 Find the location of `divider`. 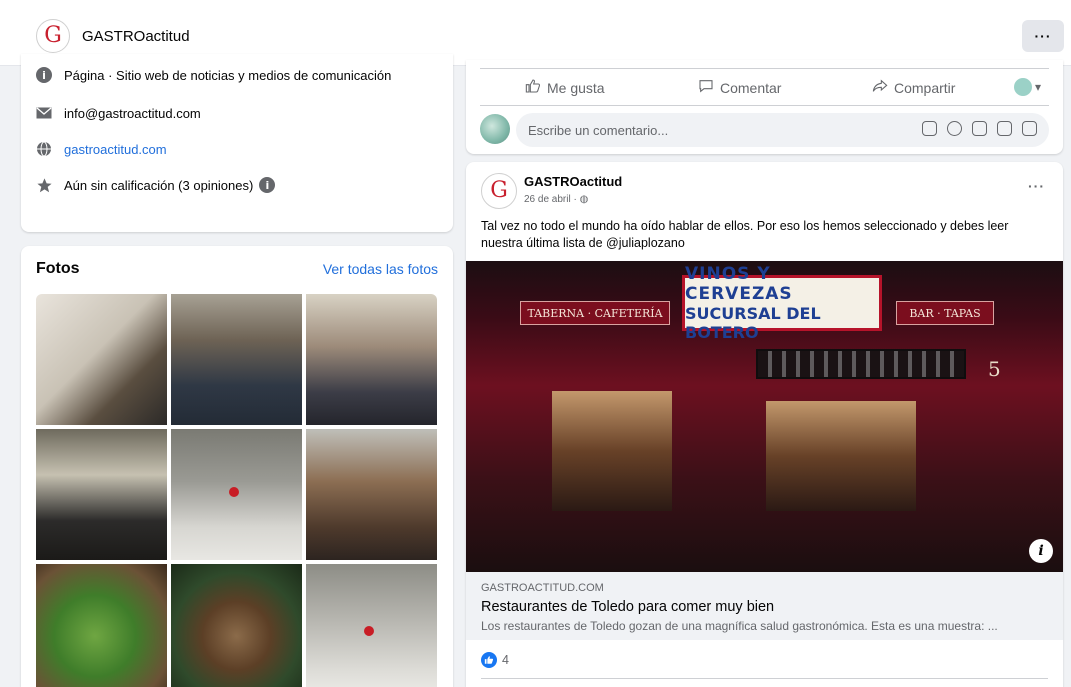

divider is located at coordinates (764, 678).